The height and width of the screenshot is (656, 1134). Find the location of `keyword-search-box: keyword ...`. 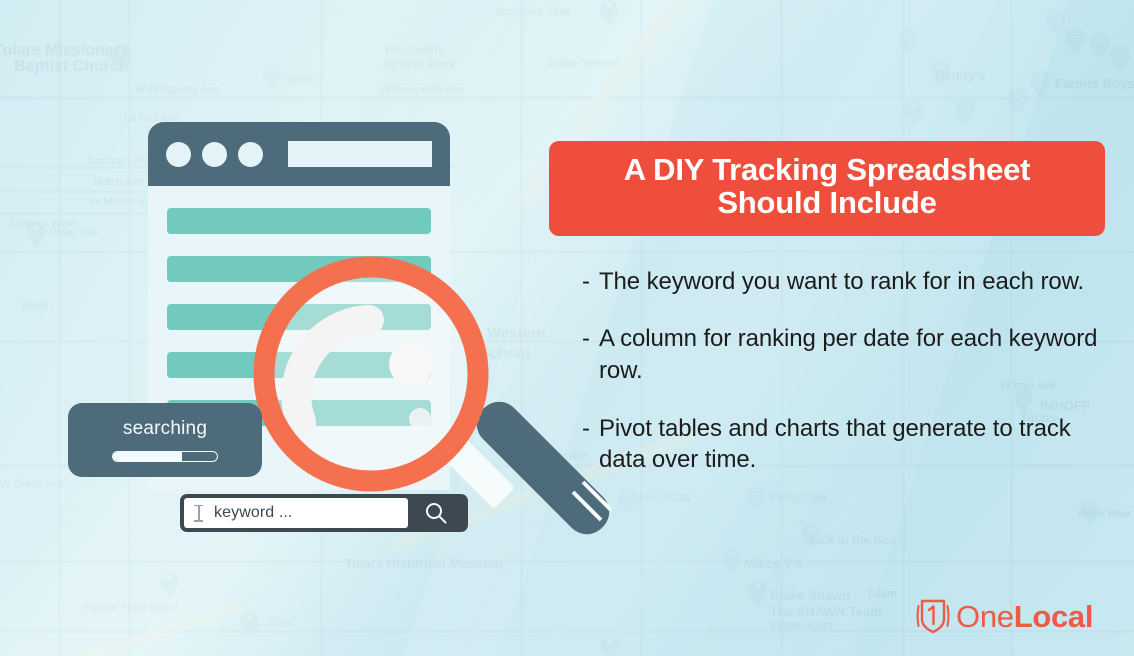

keyword-search-box: keyword ... is located at coordinates (324, 513).